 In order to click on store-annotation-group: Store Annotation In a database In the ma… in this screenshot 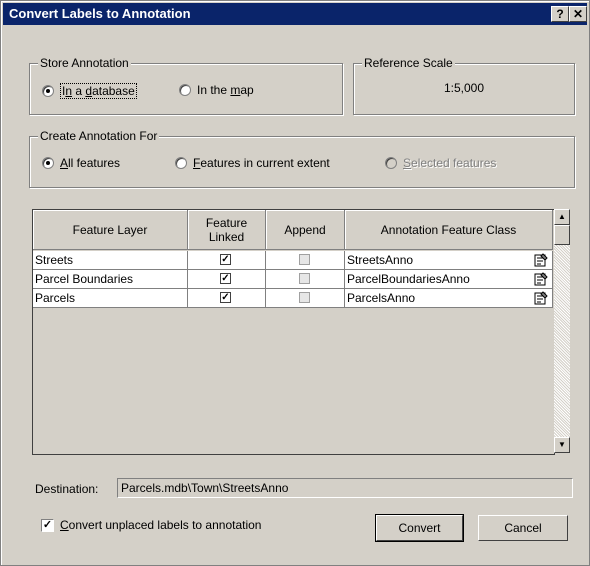, I will do `click(186, 85)`.